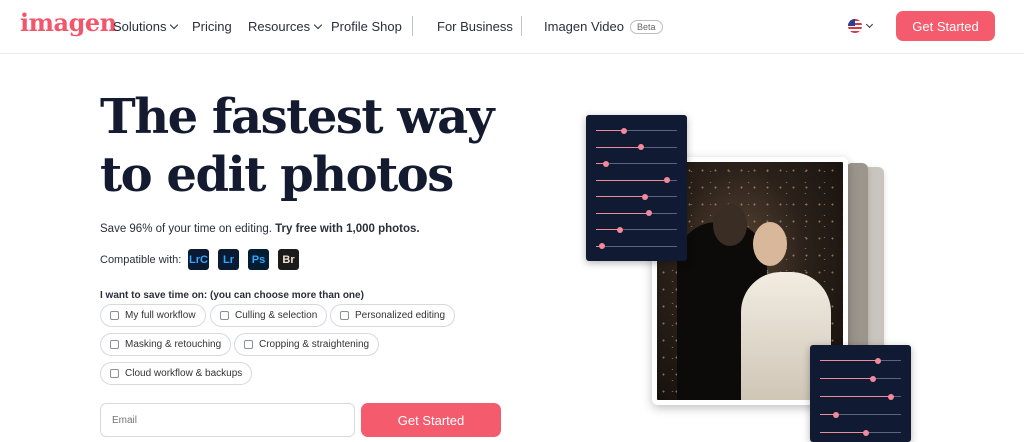  What do you see at coordinates (258, 259) in the screenshot?
I see `photoshop-icon: Ps` at bounding box center [258, 259].